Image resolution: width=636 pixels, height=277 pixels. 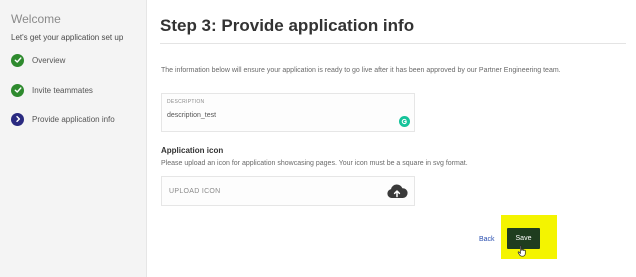 I want to click on title-divider, so click(x=393, y=43).